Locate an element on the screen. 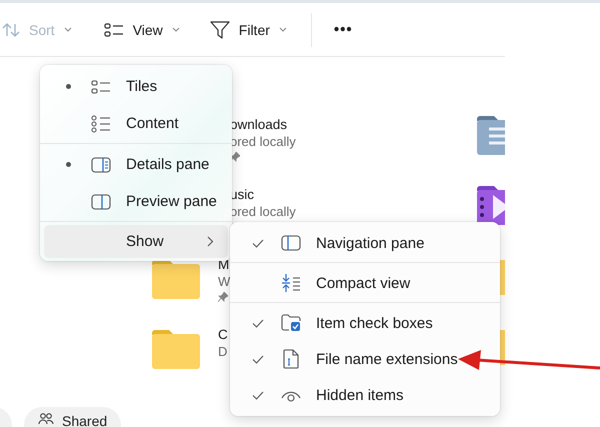  menu-item: Compact view is located at coordinates (365, 283).